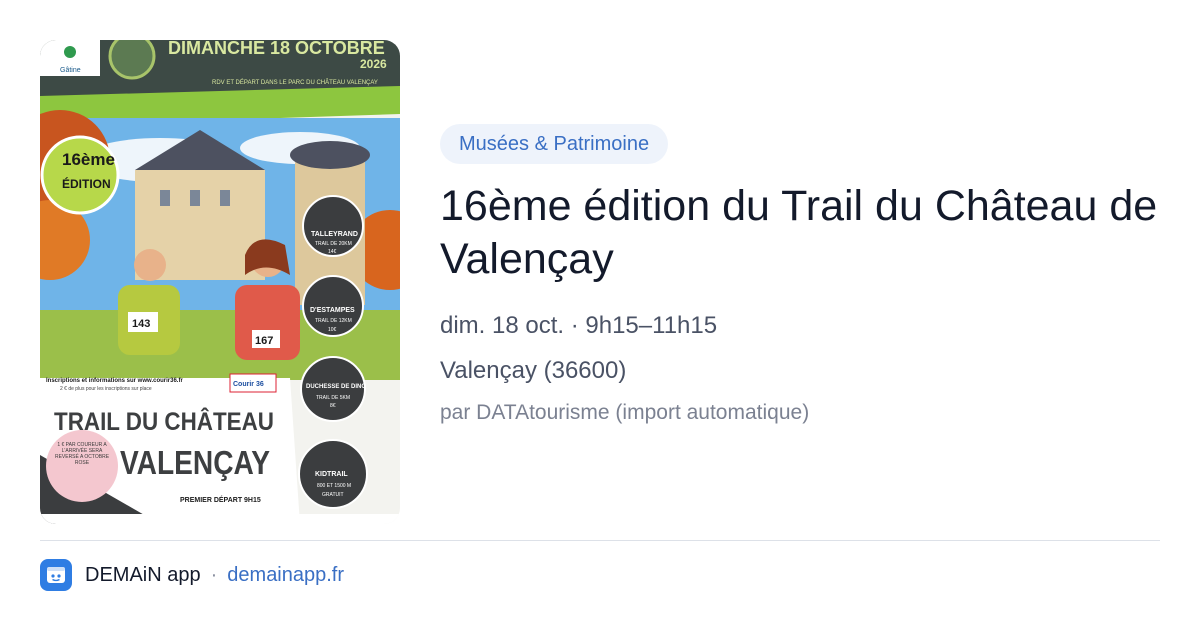 This screenshot has width=1200, height=630. What do you see at coordinates (333, 321) in the screenshot?
I see `course-distance: TRAIL DE 12KM` at bounding box center [333, 321].